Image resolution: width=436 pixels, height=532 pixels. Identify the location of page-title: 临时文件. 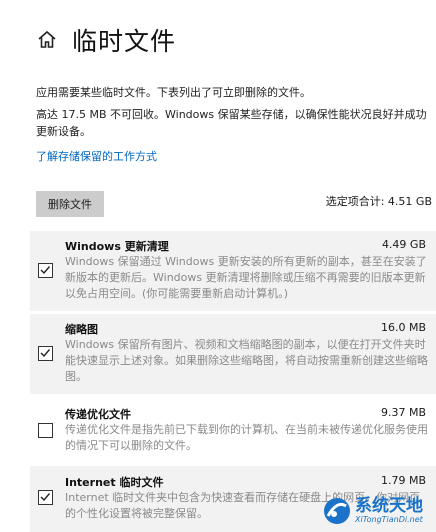
(124, 41).